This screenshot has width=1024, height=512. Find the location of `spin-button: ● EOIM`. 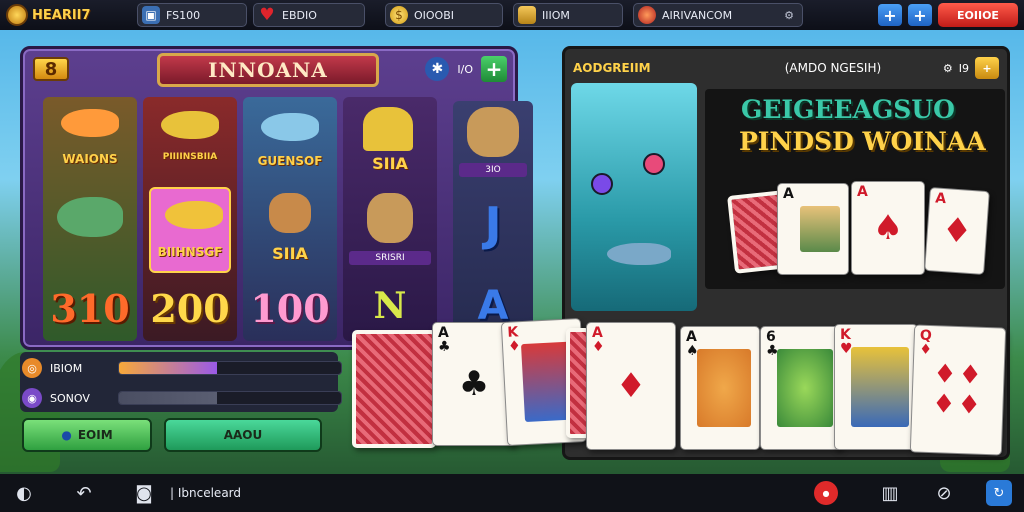

spin-button: ● EOIM is located at coordinates (87, 435).